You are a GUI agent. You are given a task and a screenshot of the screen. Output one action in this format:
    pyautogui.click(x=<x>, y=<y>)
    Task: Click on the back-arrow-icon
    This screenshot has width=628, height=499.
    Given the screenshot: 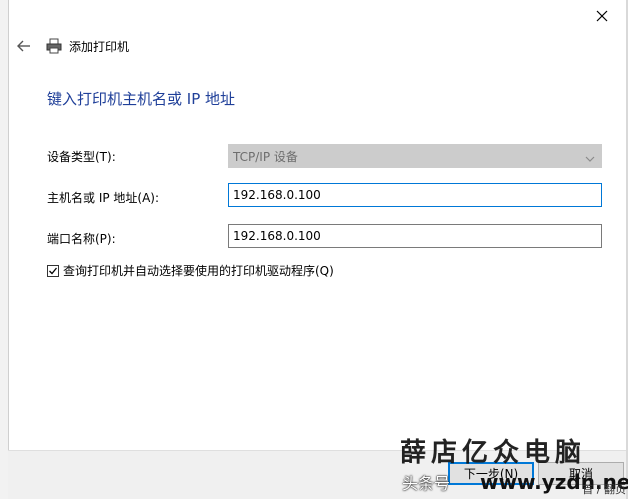 What is the action you would take?
    pyautogui.click(x=24, y=46)
    